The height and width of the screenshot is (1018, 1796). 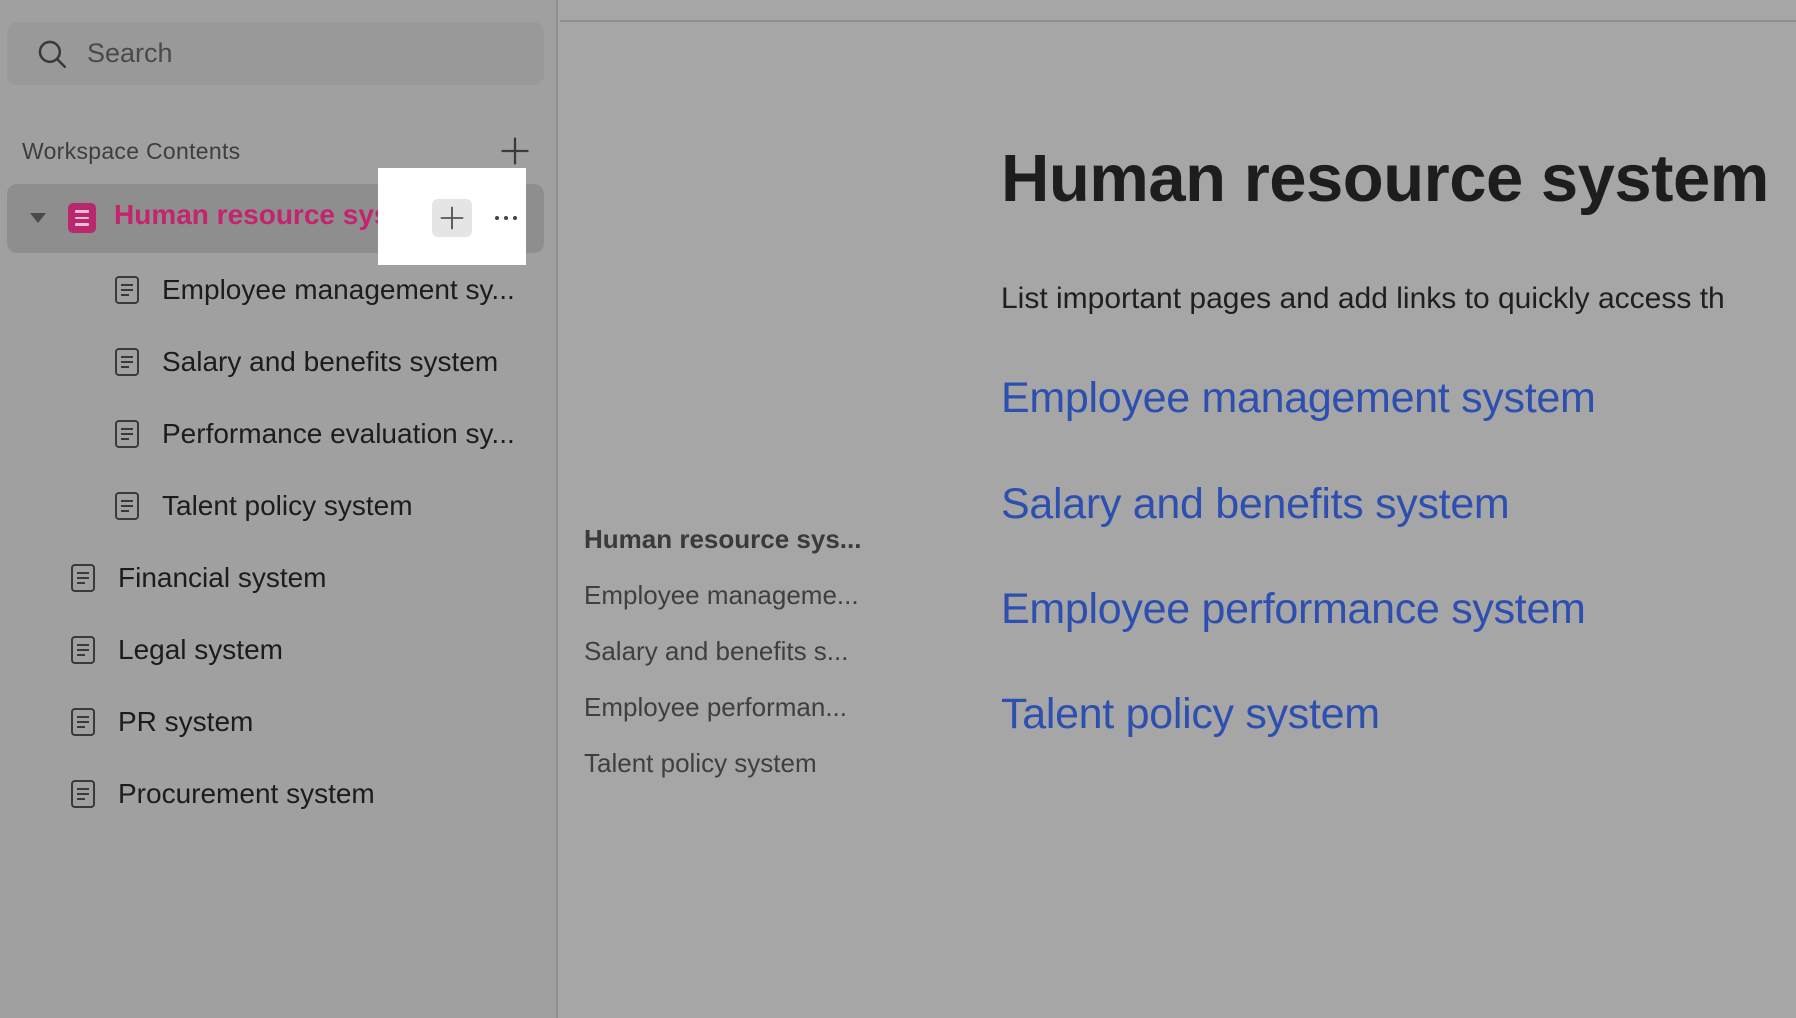 I want to click on tree-item: PR system, so click(x=293, y=722).